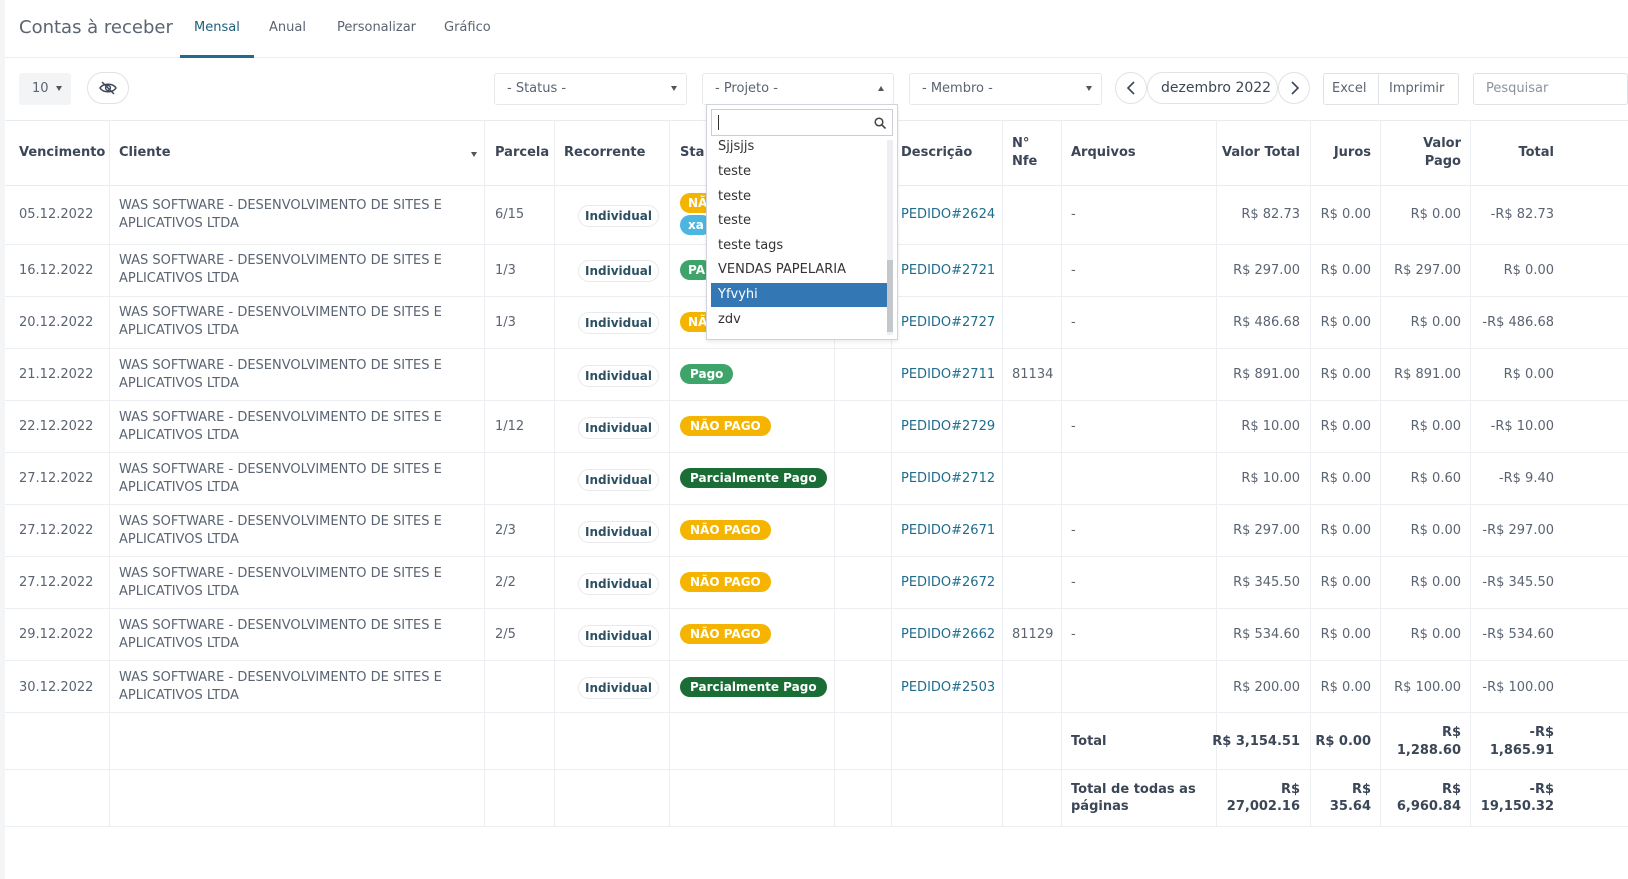 The width and height of the screenshot is (1628, 879). Describe the element at coordinates (1550, 89) in the screenshot. I see `search-input: Pesquisar` at that location.